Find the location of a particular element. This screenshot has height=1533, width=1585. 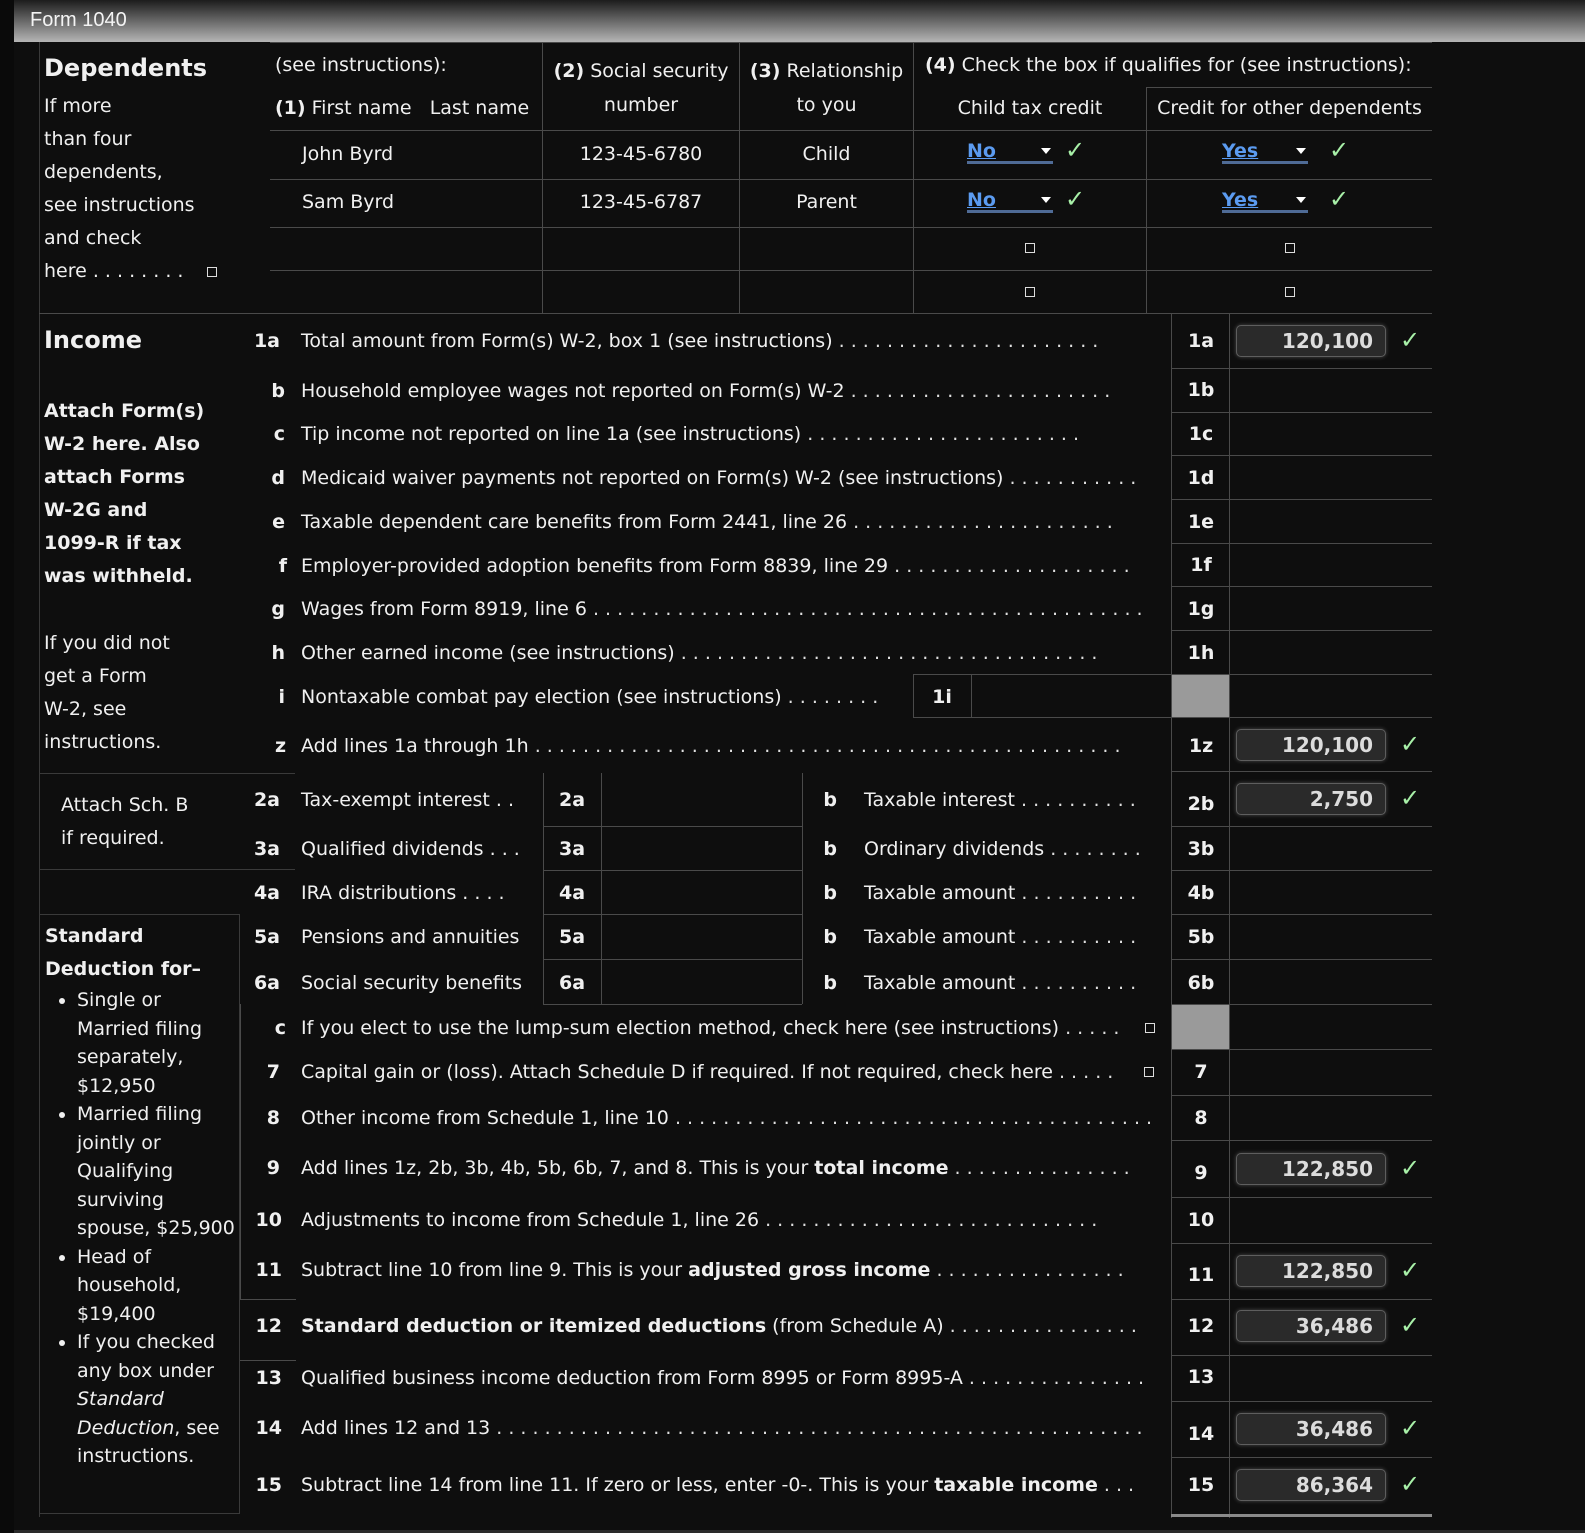

line-1d-value-field is located at coordinates (1331, 477).